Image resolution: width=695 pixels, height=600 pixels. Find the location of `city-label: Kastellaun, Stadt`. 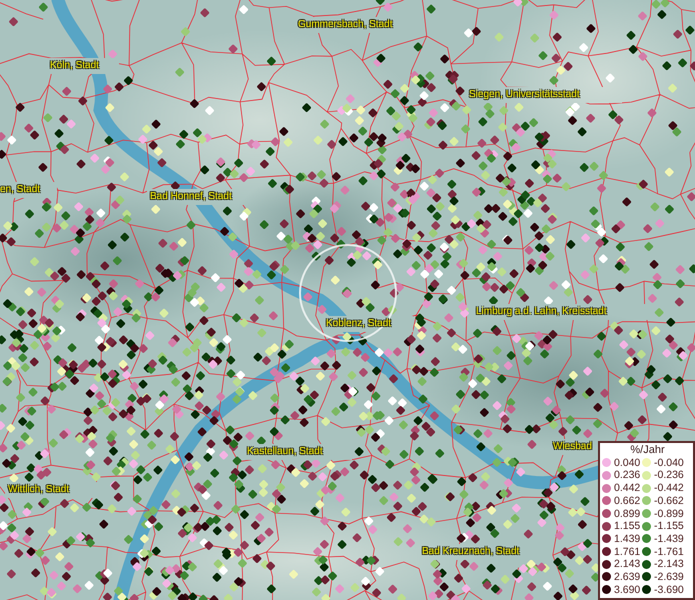

city-label: Kastellaun, Stadt is located at coordinates (285, 451).